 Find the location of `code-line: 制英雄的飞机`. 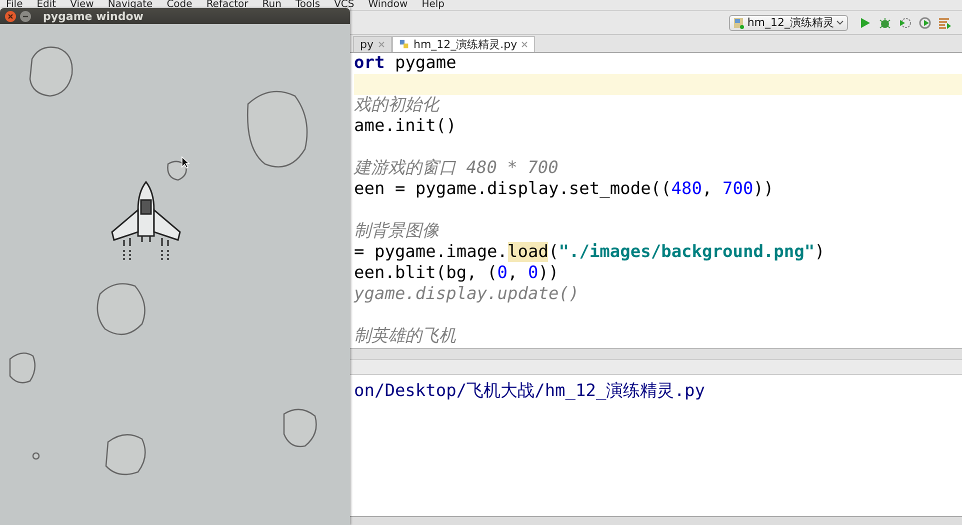

code-line: 制英雄的飞机 is located at coordinates (405, 336).